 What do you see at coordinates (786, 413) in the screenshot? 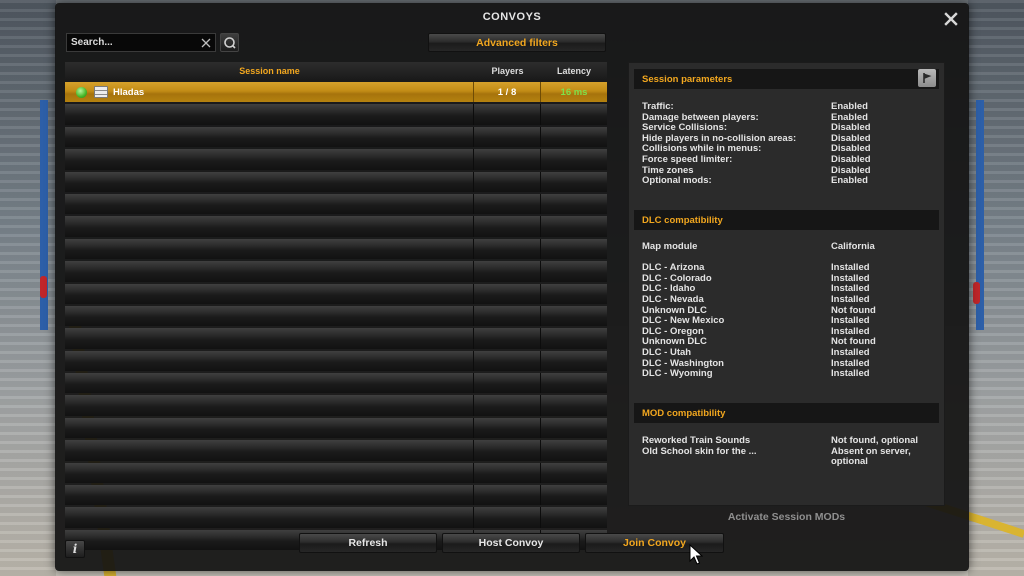
I see `section-mod-compatibility: MOD compatibility` at bounding box center [786, 413].